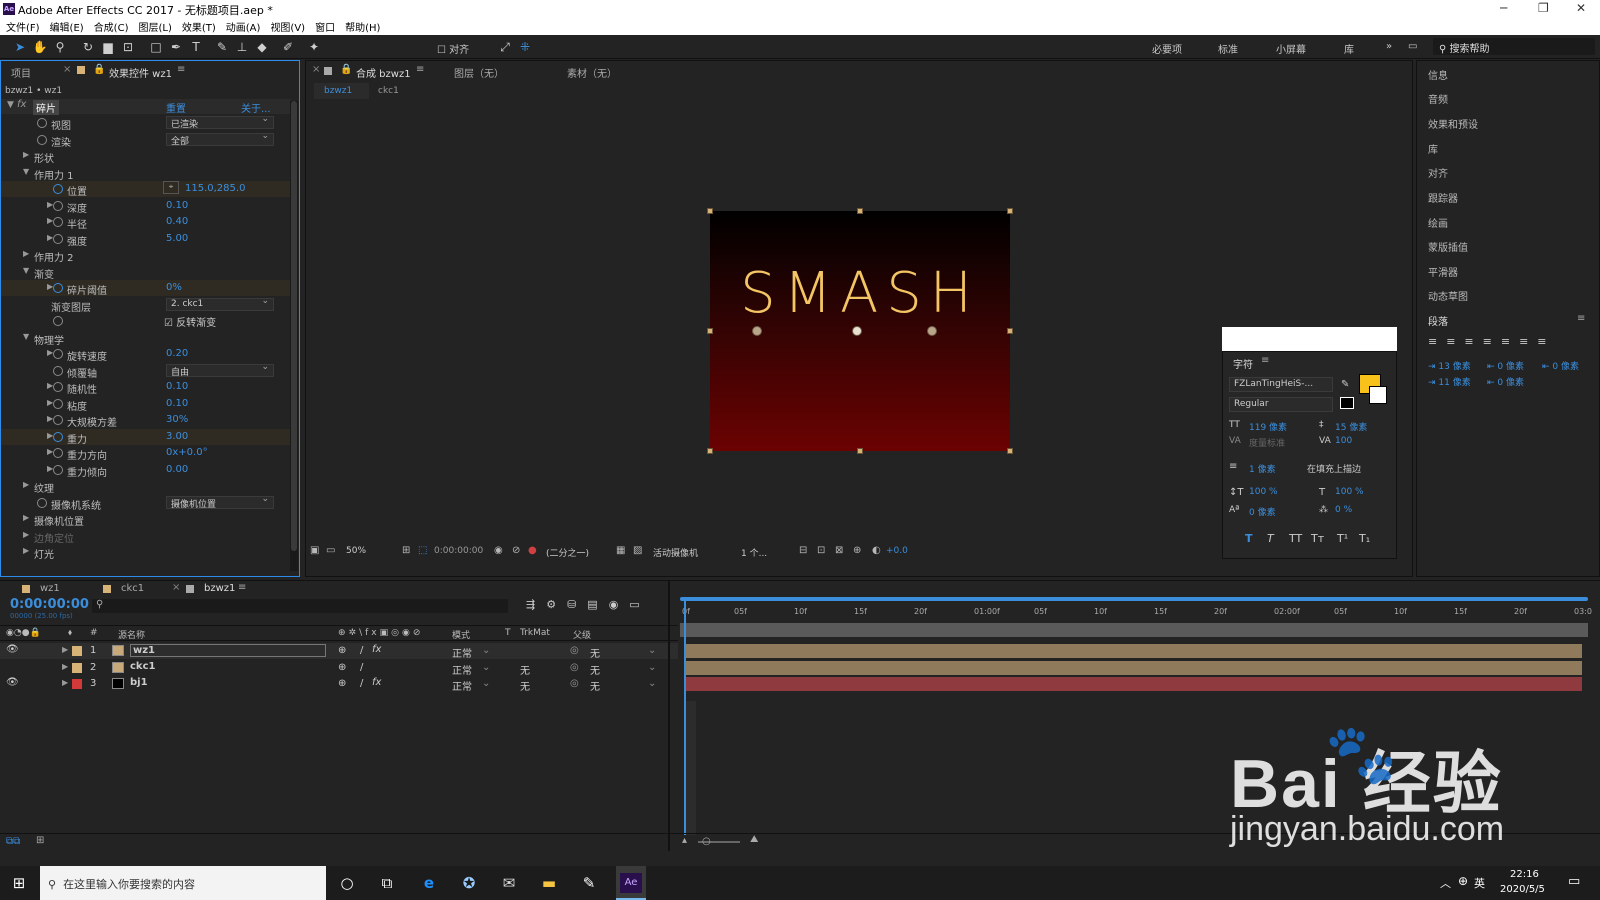 This screenshot has height=900, width=1600. What do you see at coordinates (26, 534) in the screenshot?
I see `expand-triangle-icon: ▶` at bounding box center [26, 534].